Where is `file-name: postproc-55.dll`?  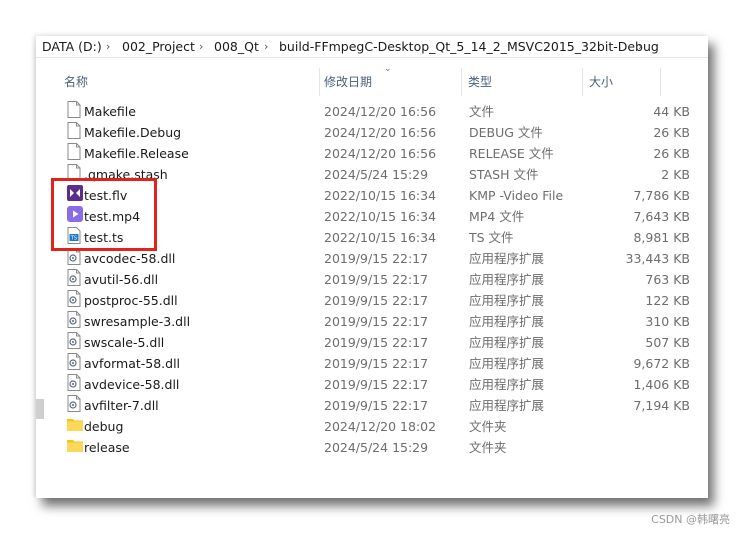 file-name: postproc-55.dll is located at coordinates (131, 300).